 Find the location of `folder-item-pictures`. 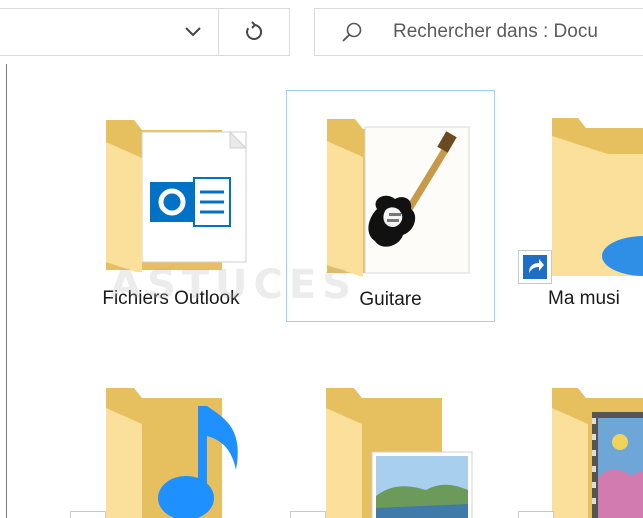

folder-item-pictures is located at coordinates (390, 444).